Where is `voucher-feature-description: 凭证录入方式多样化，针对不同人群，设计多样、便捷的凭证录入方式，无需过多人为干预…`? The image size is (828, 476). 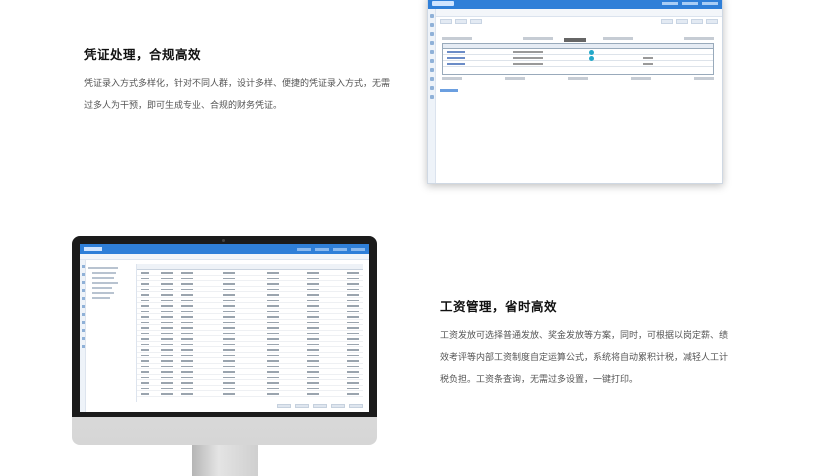
voucher-feature-description: 凭证录入方式多样化，针对不同人群，设计多样、便捷的凭证录入方式，无需过多人为干预… is located at coordinates (237, 95).